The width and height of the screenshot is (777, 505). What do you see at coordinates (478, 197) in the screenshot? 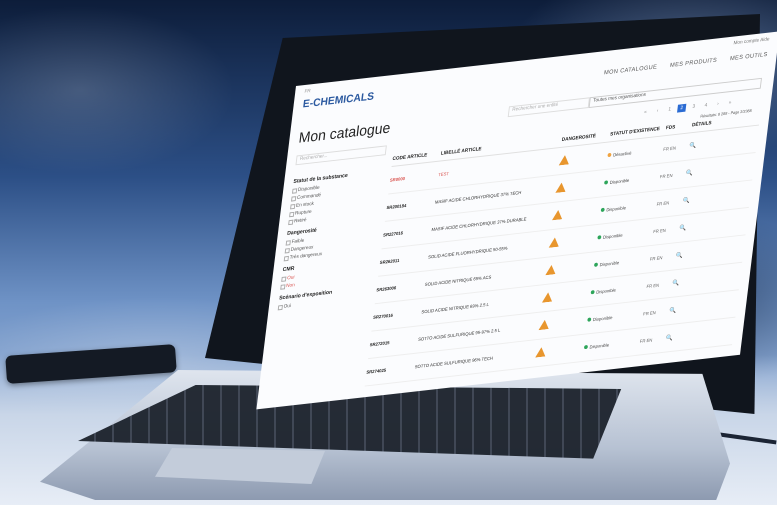
I see `article-label: MASIF ACIDE CHLORHYDRIQUE 37% TECH` at bounding box center [478, 197].